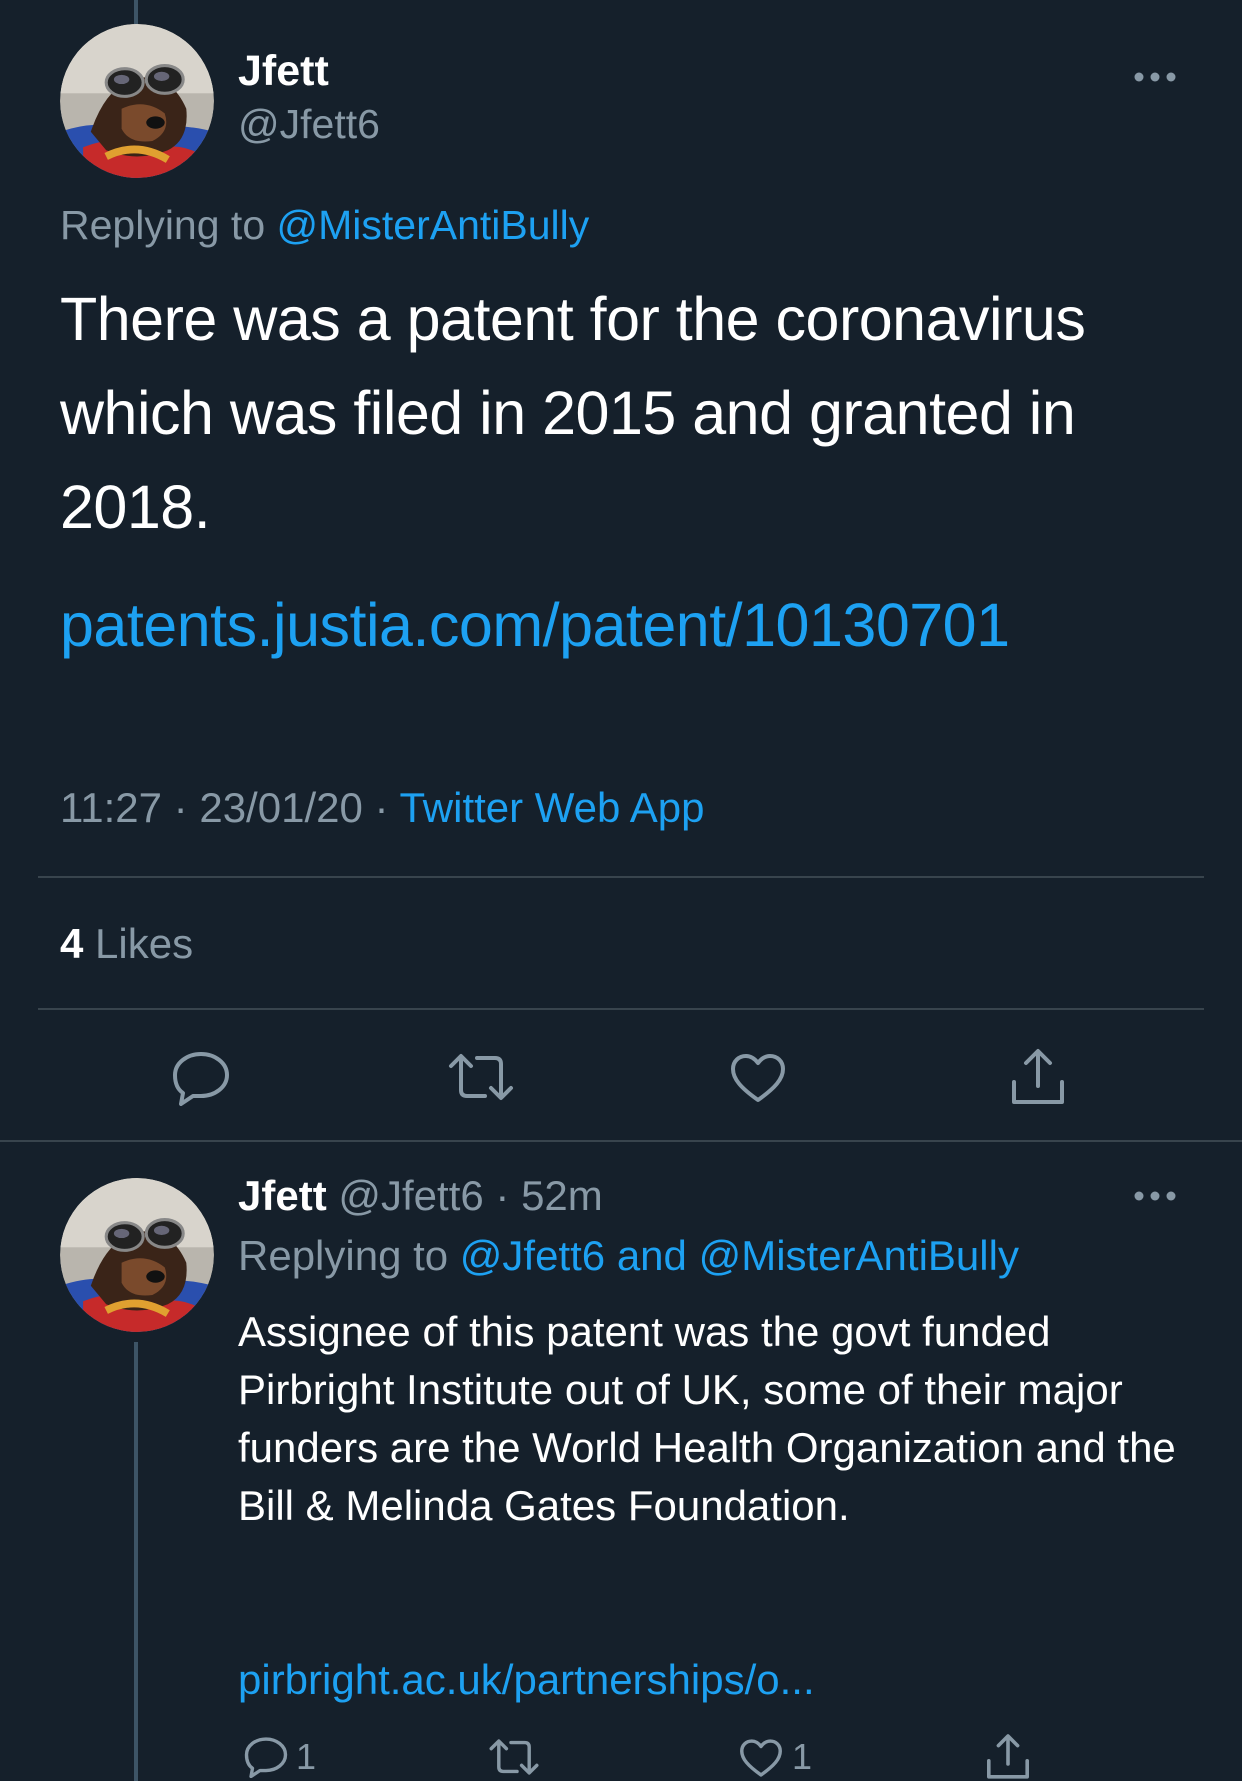 Image resolution: width=1242 pixels, height=1781 pixels. What do you see at coordinates (739, 1255) in the screenshot?
I see `replying-to-user-link: @Jfett6 and @MisterAntiBully` at bounding box center [739, 1255].